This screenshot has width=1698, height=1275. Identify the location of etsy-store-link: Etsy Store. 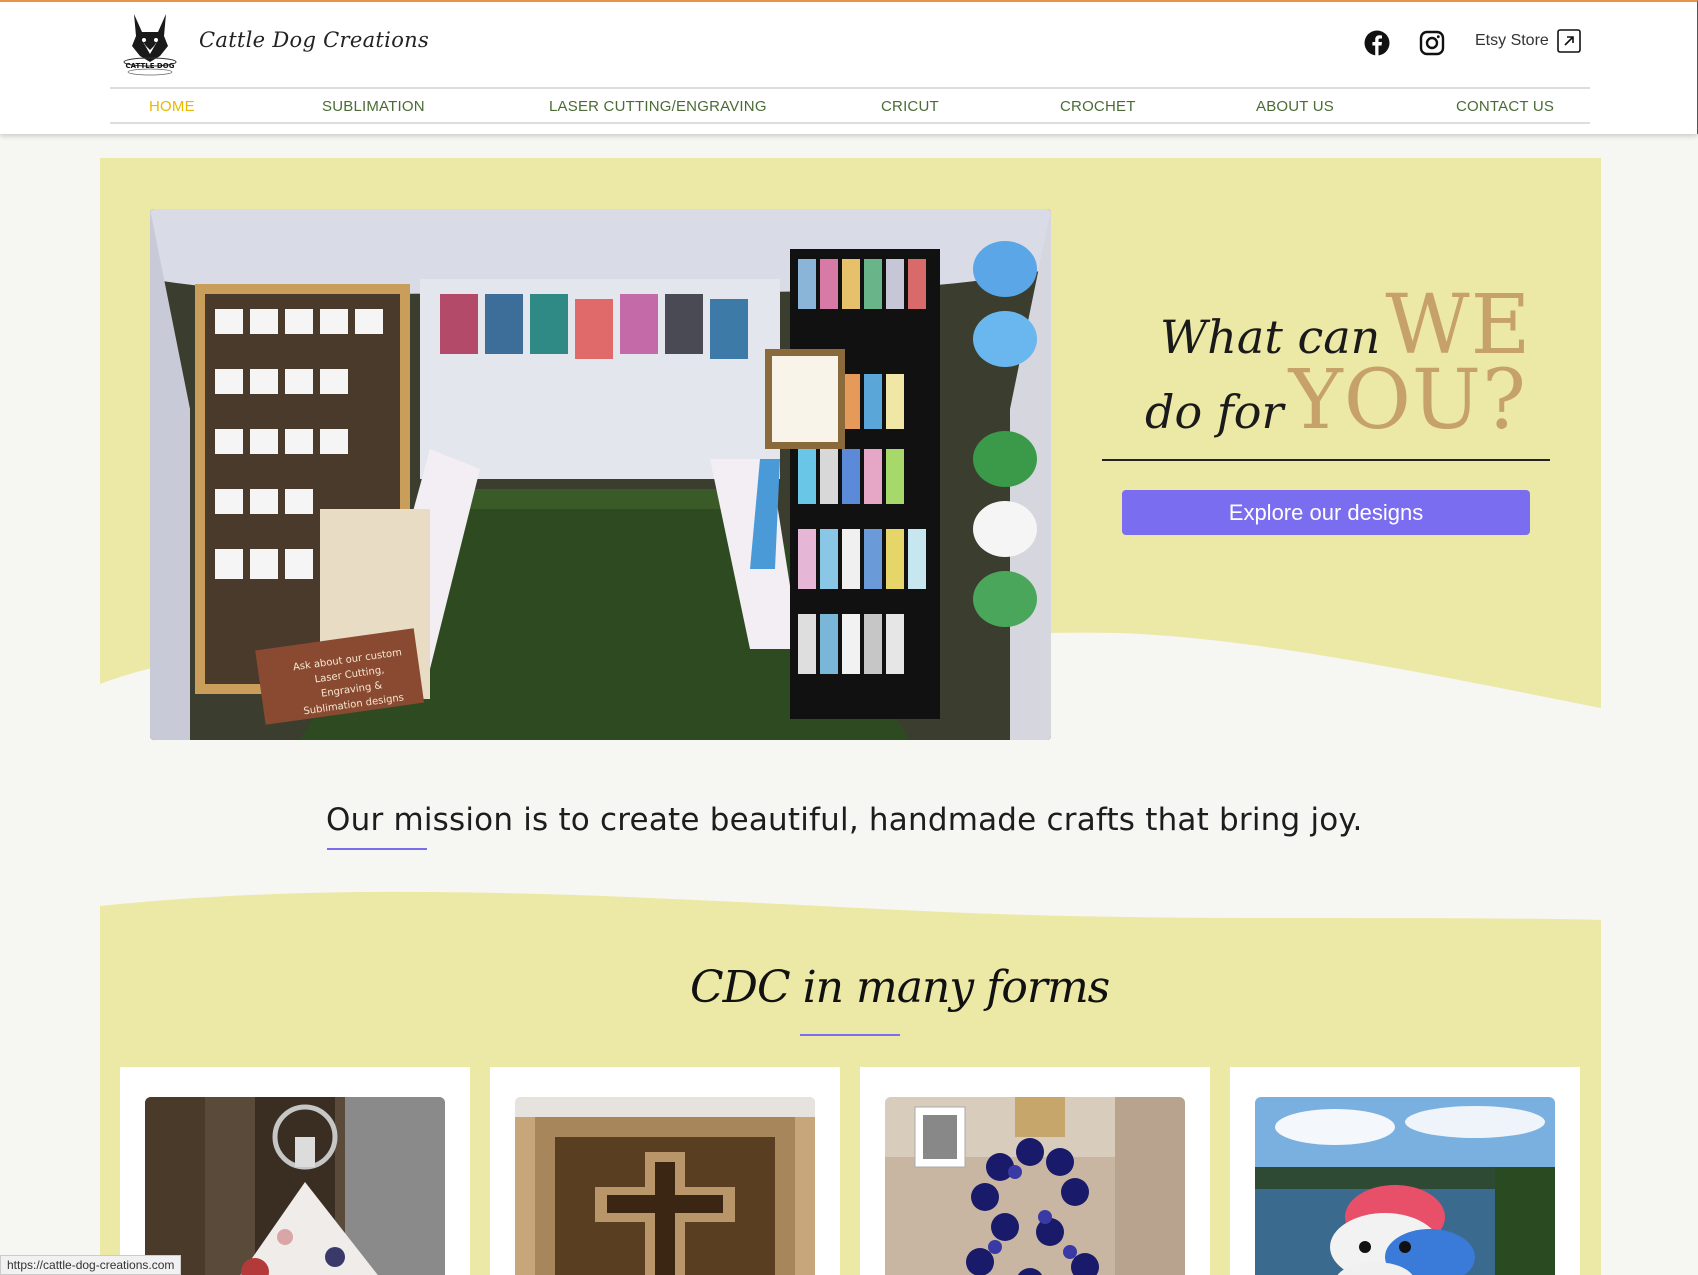
(1528, 41).